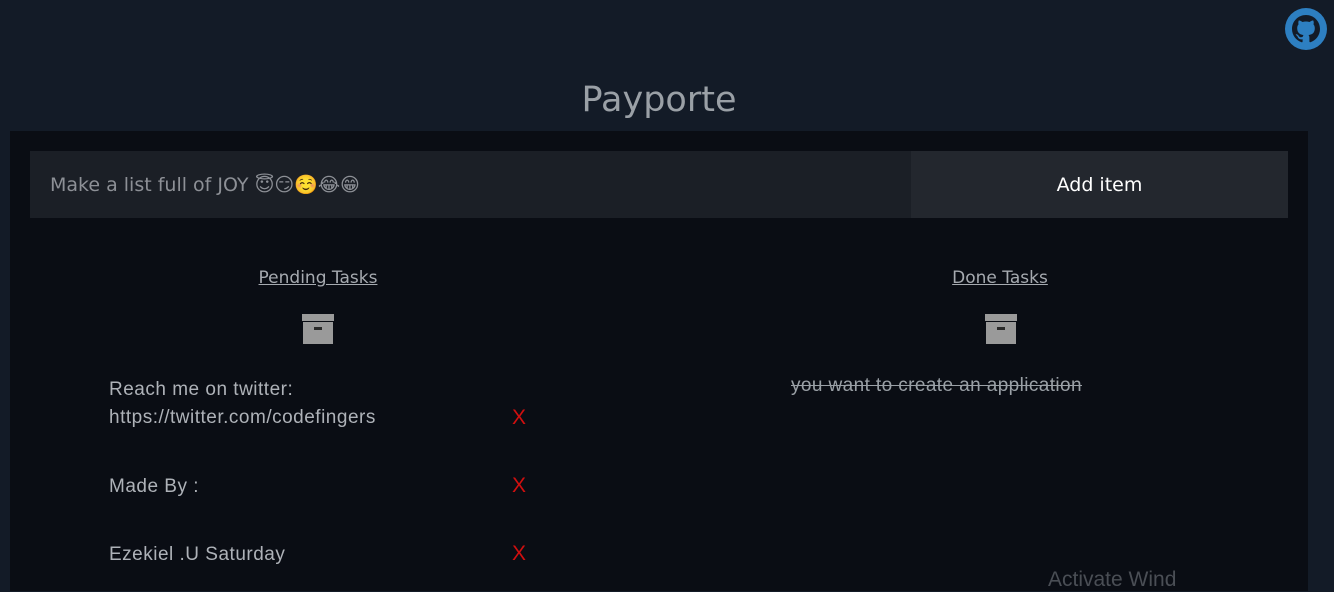 The image size is (1334, 592). What do you see at coordinates (1306, 29) in the screenshot?
I see `github-icon` at bounding box center [1306, 29].